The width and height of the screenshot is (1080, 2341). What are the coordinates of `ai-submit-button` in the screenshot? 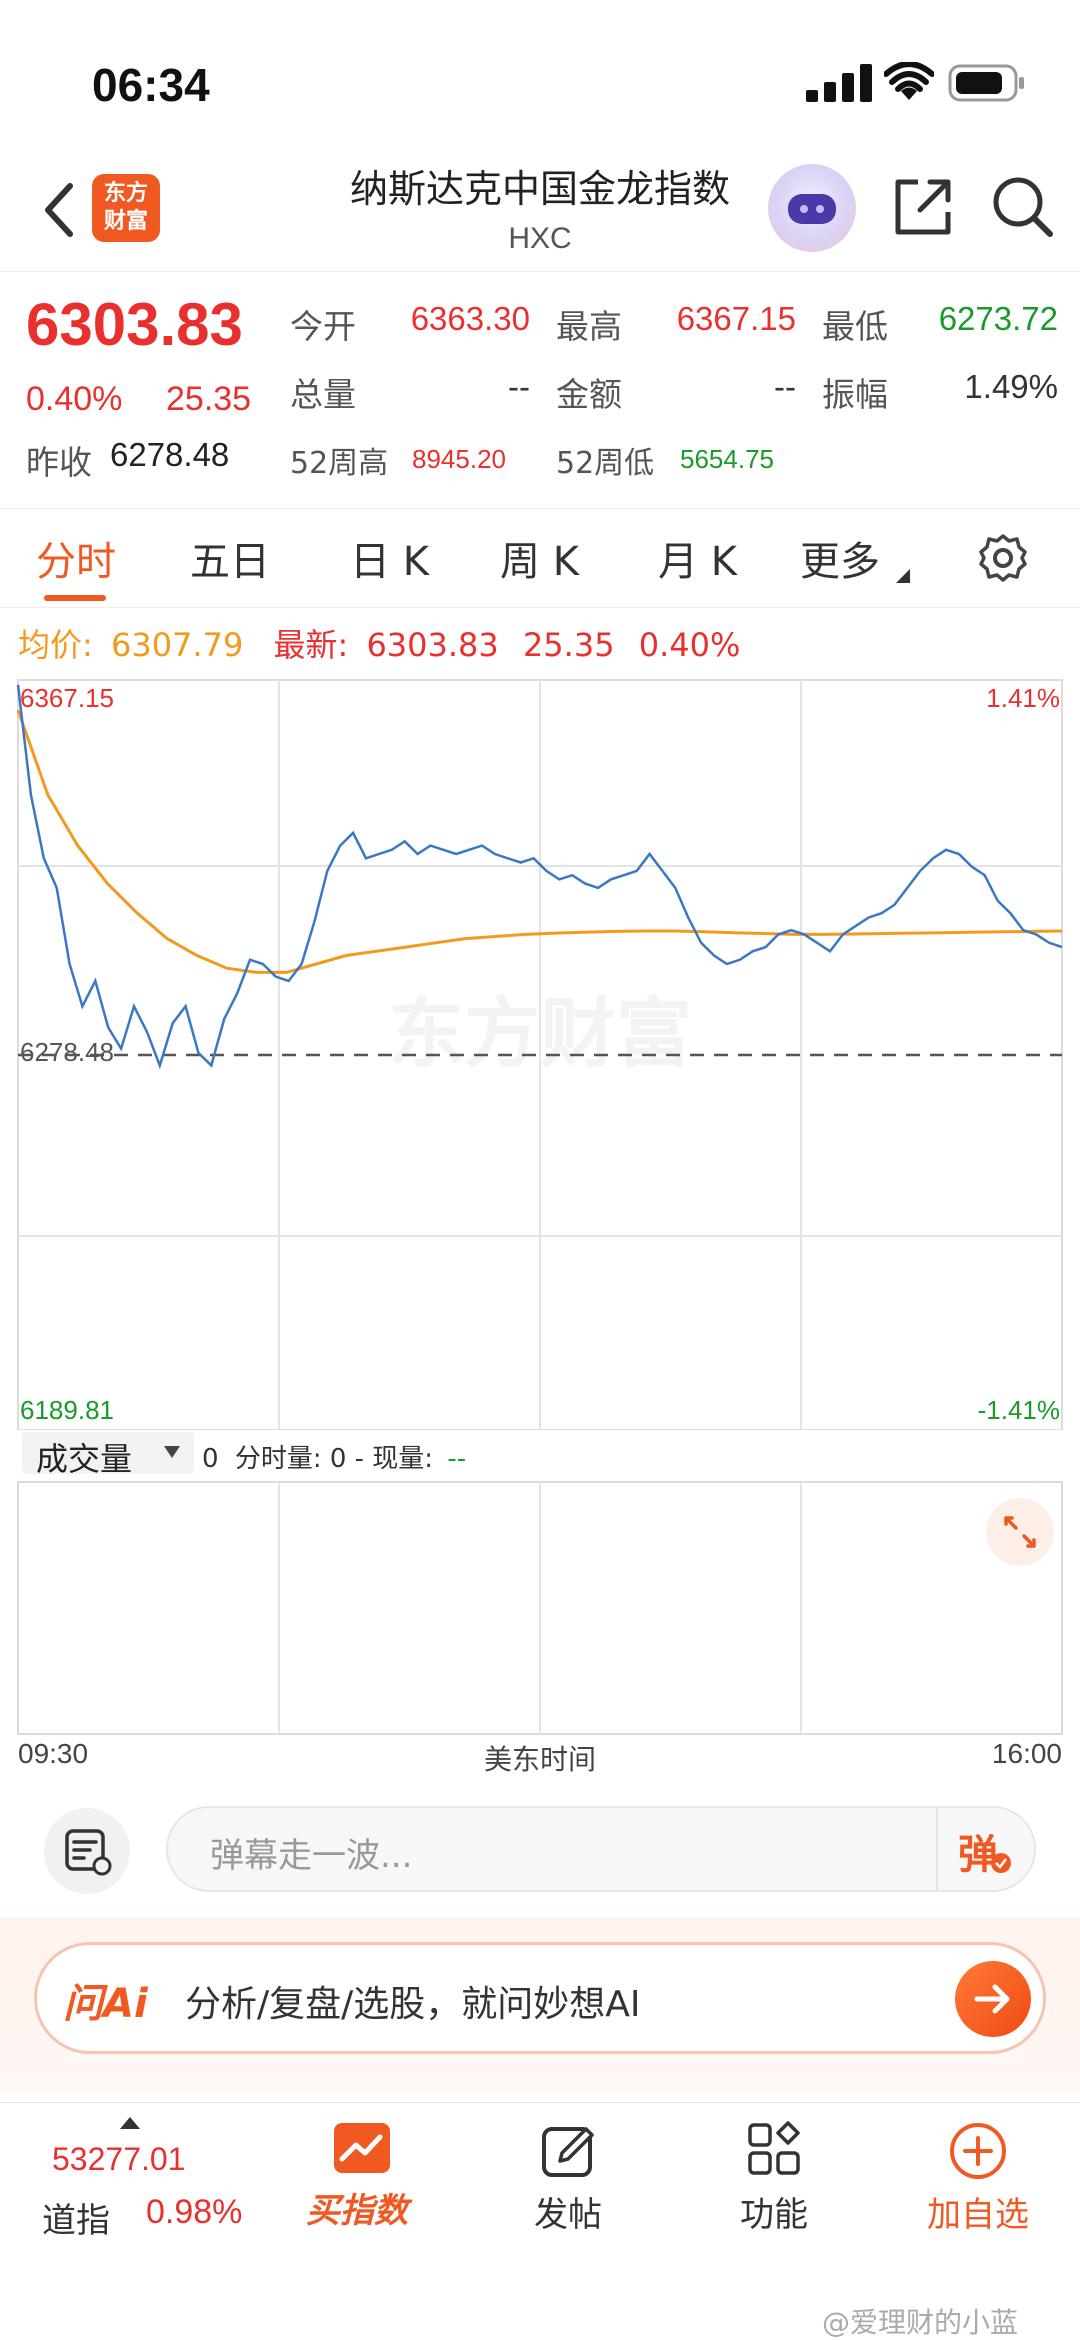 It's located at (993, 1999).